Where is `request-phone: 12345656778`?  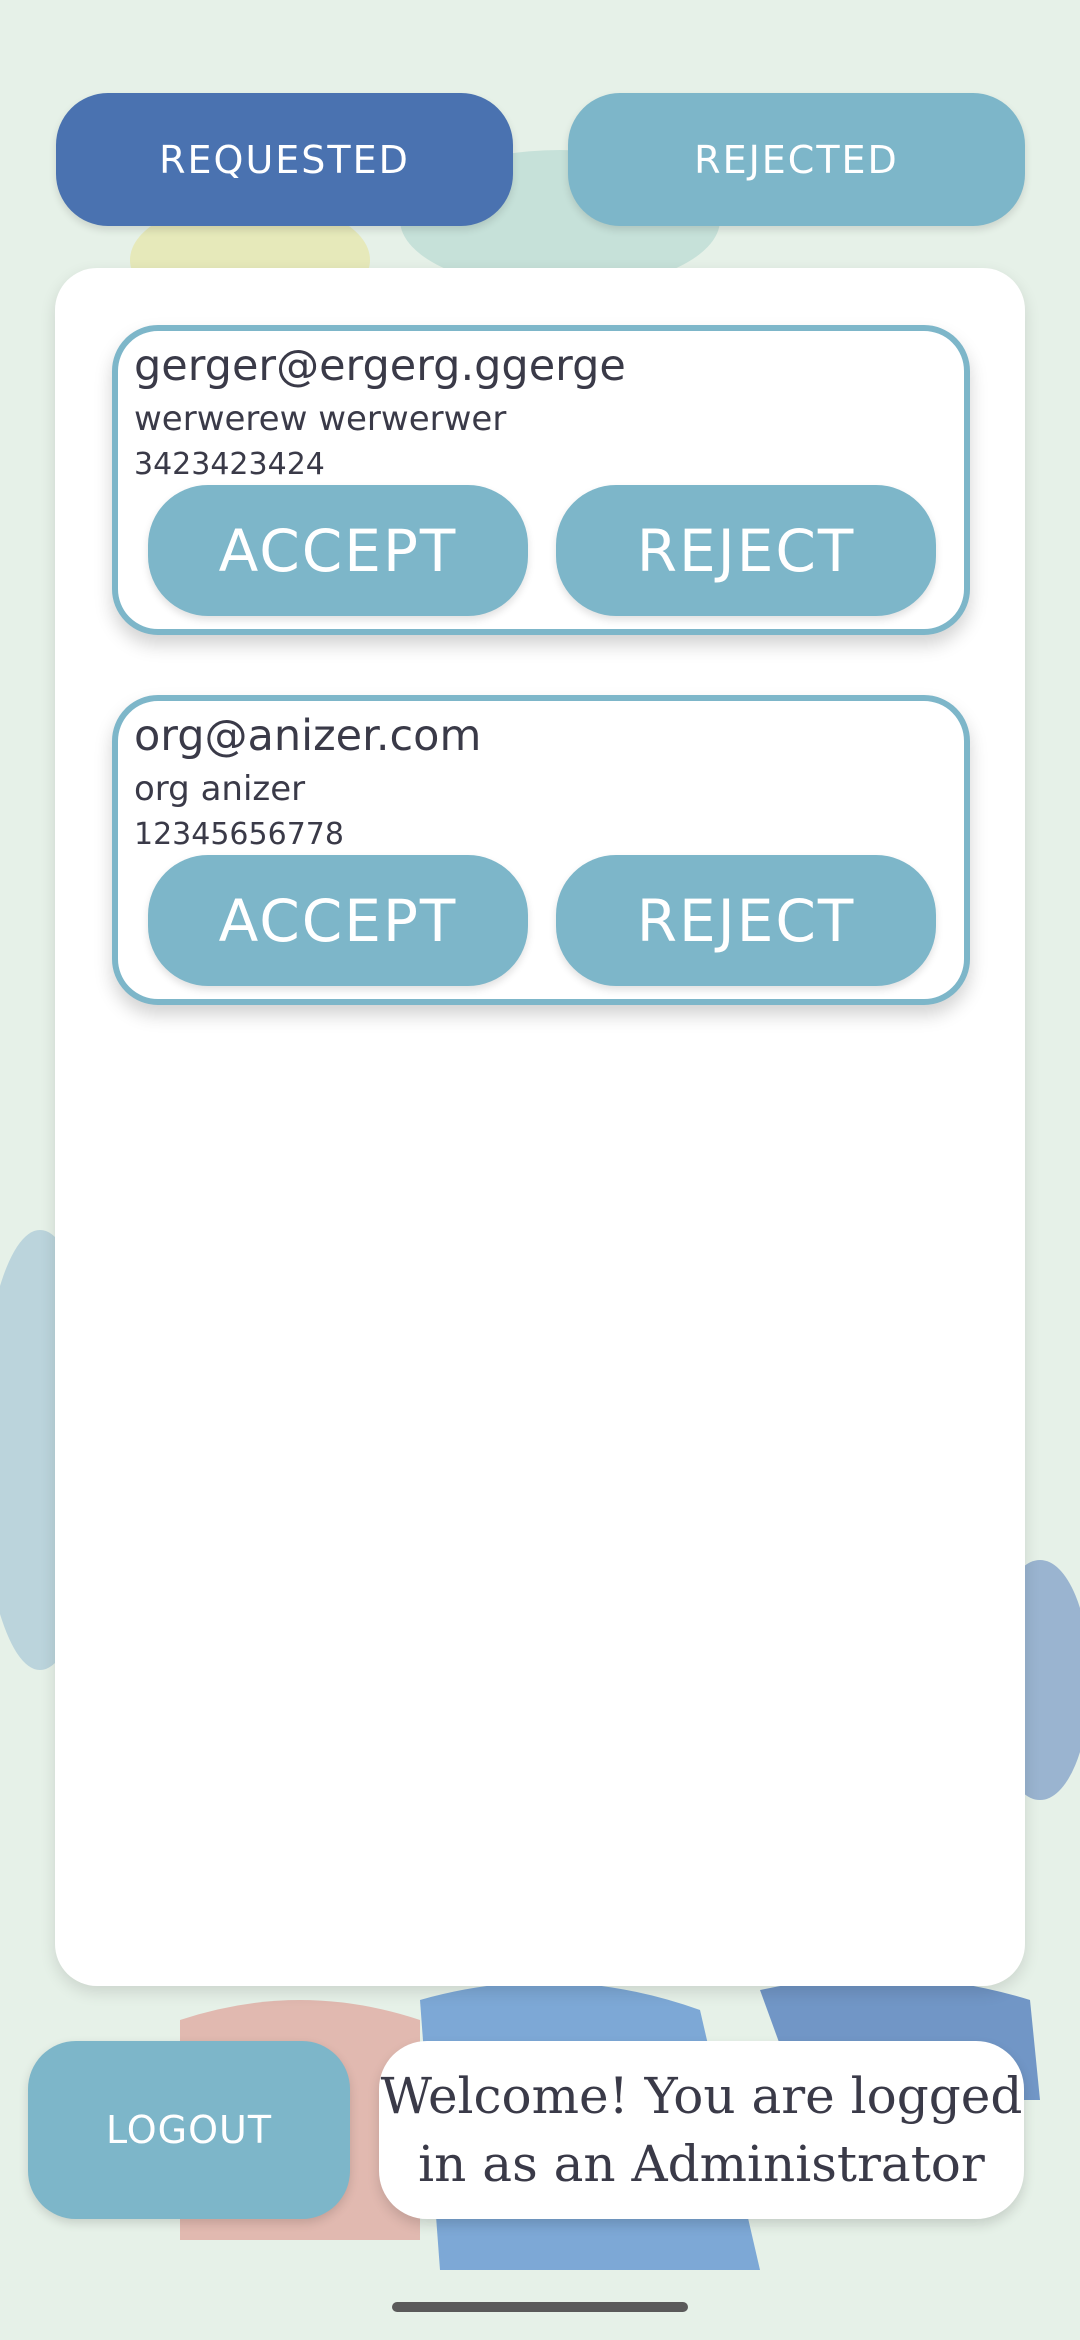 request-phone: 12345656778 is located at coordinates (239, 834).